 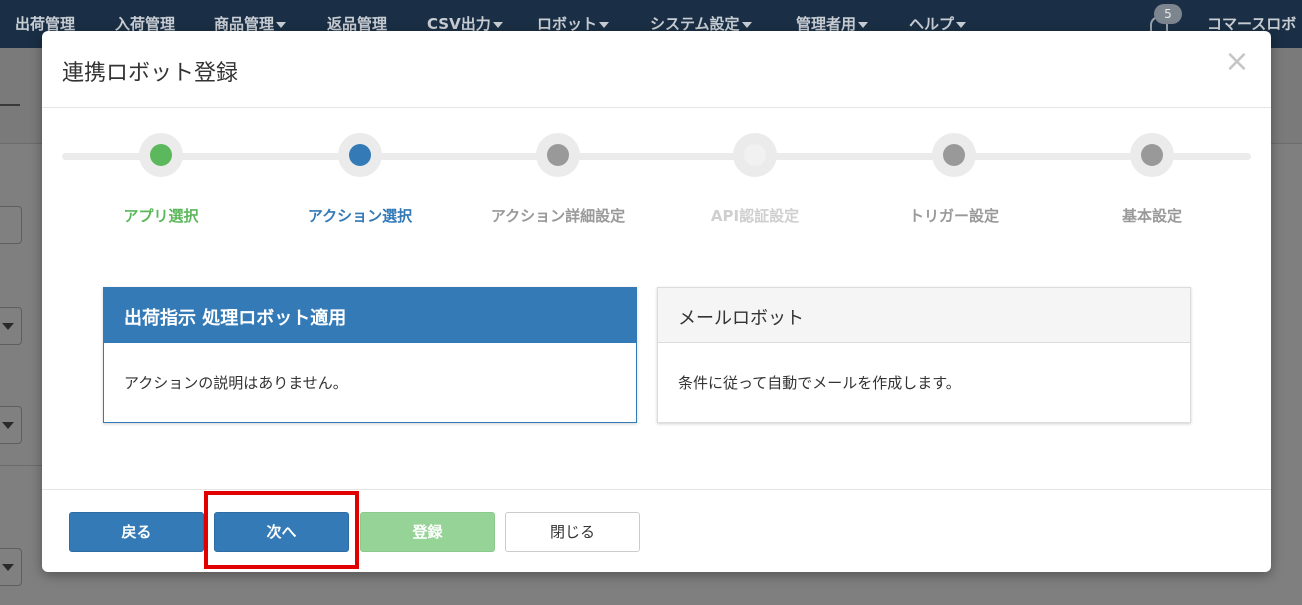 What do you see at coordinates (161, 216) in the screenshot?
I see `step-label: アプリ選択` at bounding box center [161, 216].